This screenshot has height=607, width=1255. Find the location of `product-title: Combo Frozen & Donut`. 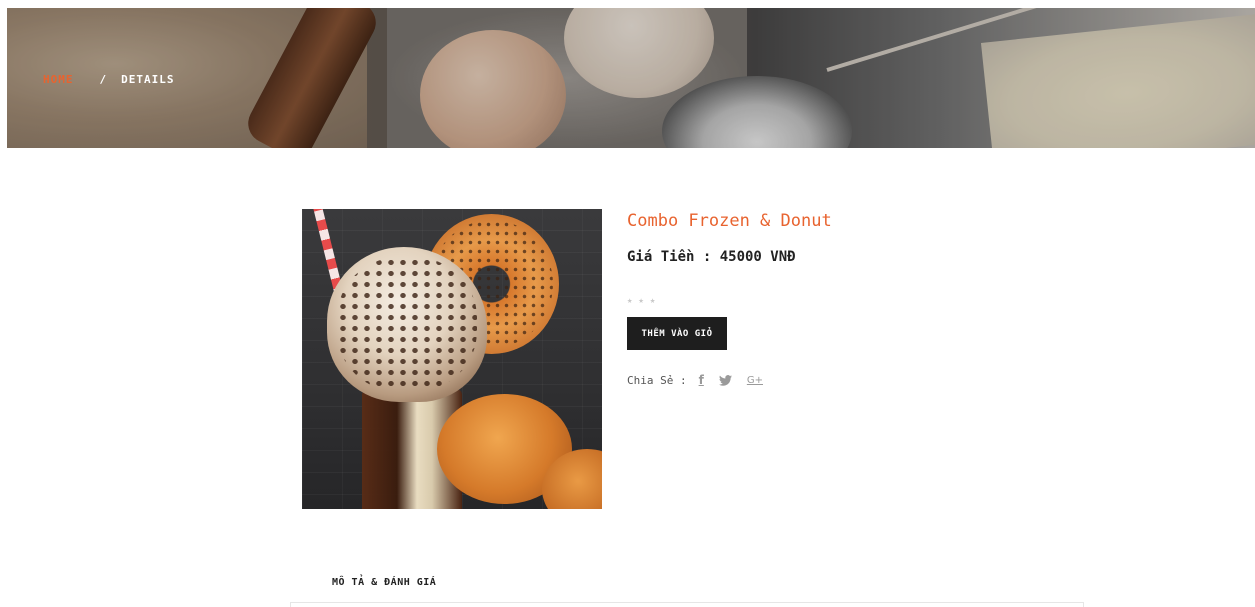

product-title: Combo Frozen & Donut is located at coordinates (729, 221).